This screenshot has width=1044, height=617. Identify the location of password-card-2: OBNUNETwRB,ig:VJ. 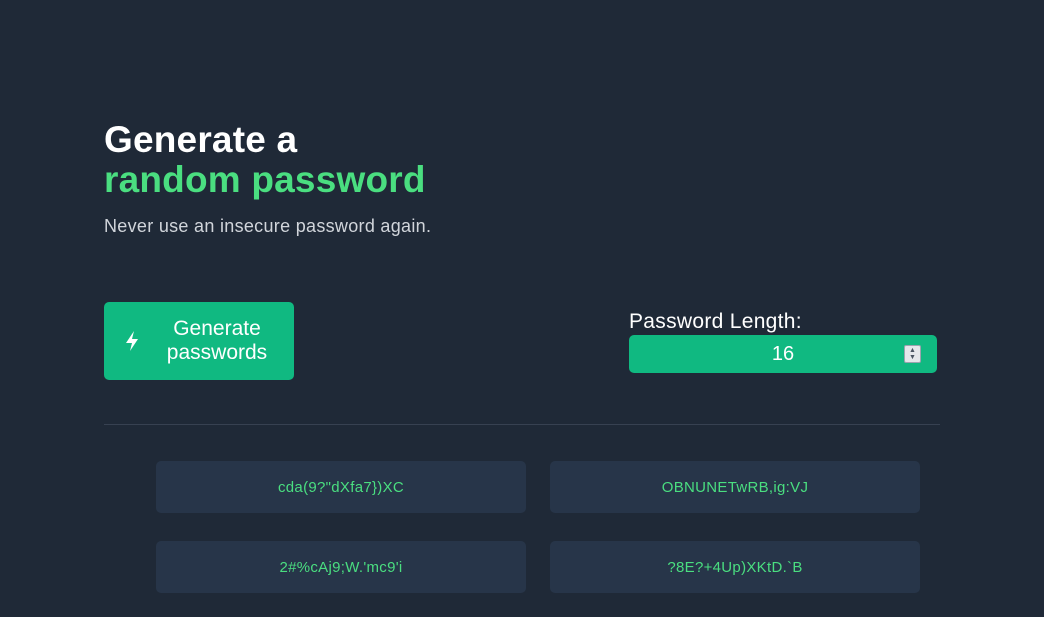
(735, 487).